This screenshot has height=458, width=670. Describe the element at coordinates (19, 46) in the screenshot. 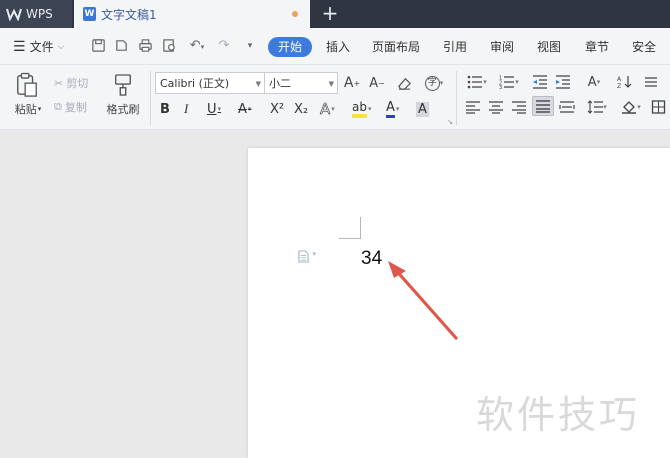

I see `hamburger-icon: ☰` at that location.